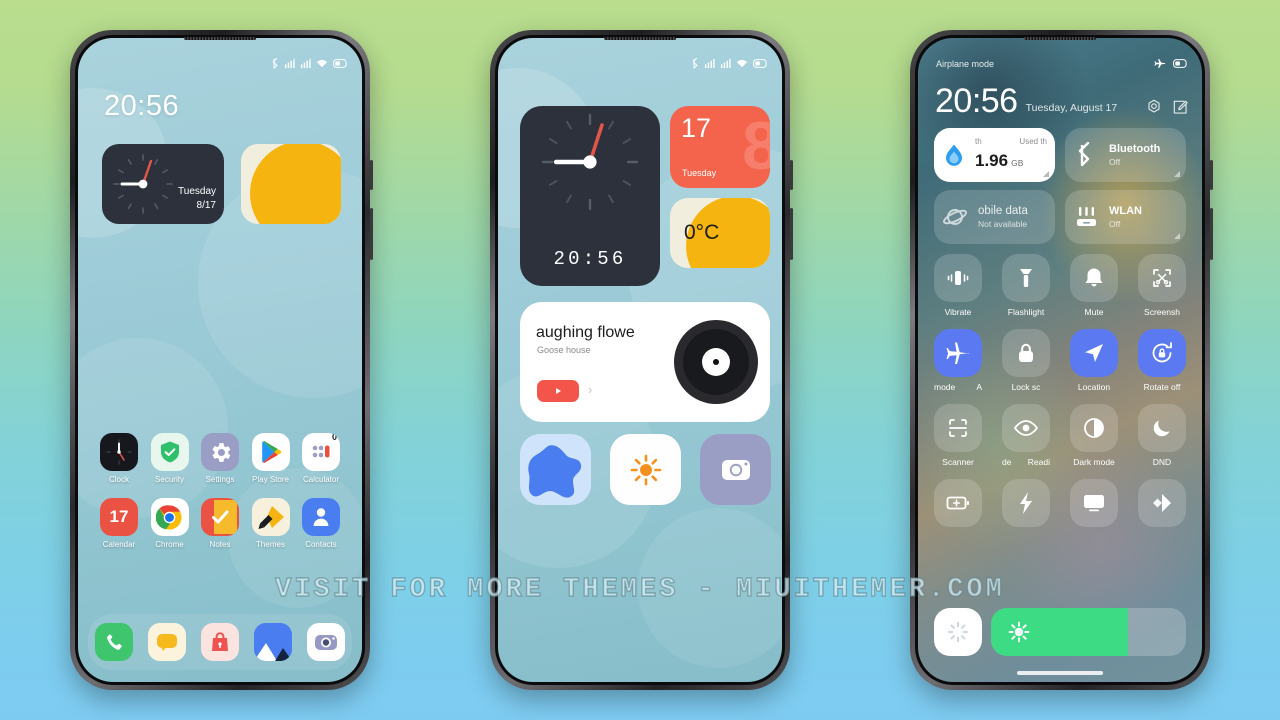 Image resolution: width=1280 pixels, height=720 pixels. What do you see at coordinates (1162, 435) in the screenshot?
I see `toggle-dnd: DND` at bounding box center [1162, 435].